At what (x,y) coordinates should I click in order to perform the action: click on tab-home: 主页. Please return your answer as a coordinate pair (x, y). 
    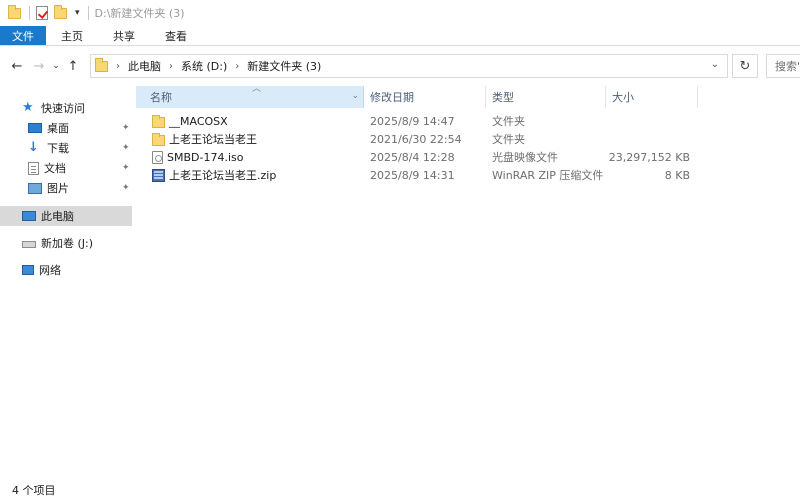
    Looking at the image, I should click on (72, 35).